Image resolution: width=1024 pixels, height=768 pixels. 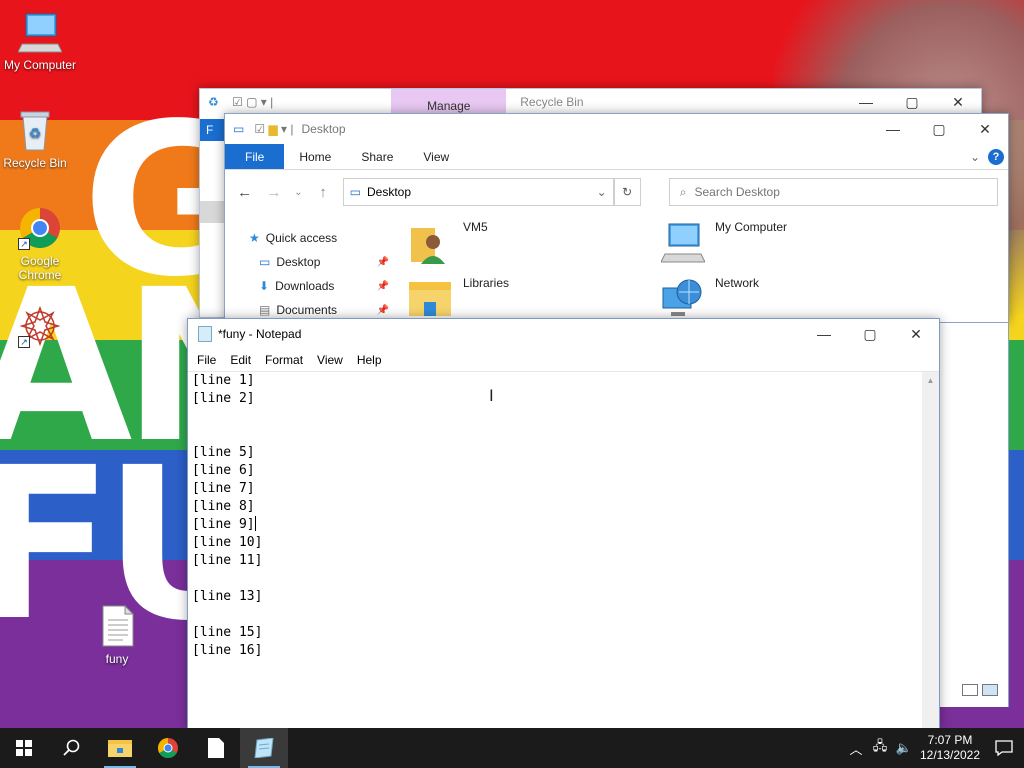 I want to click on content-item-vm5: VM5, so click(x=448, y=242).